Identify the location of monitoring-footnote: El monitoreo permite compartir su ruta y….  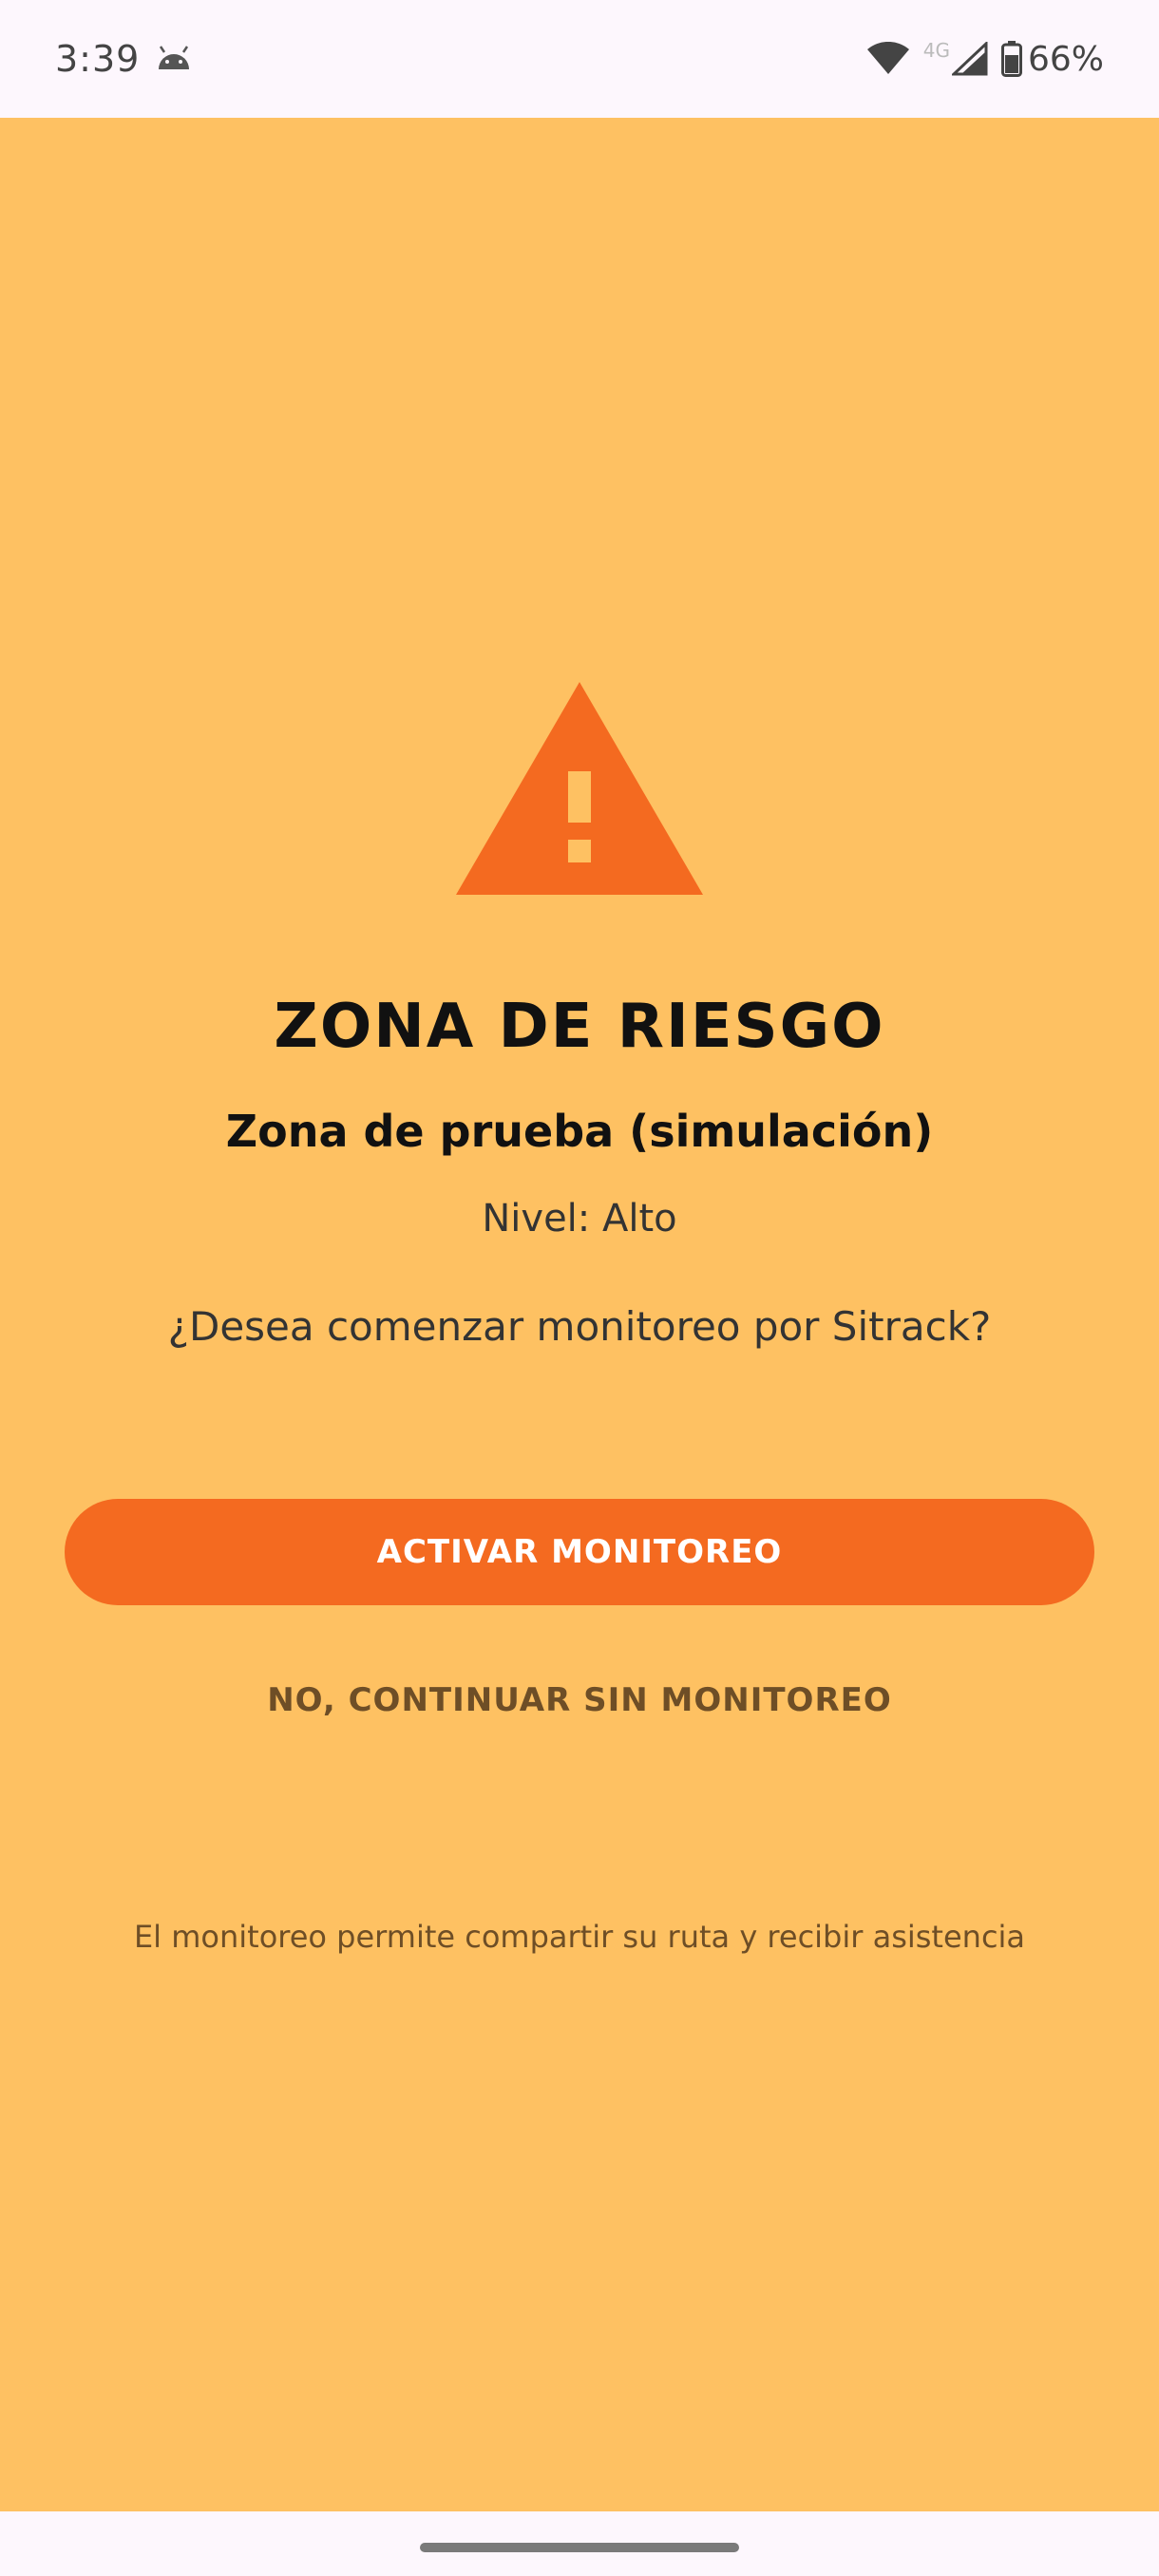
(579, 1937).